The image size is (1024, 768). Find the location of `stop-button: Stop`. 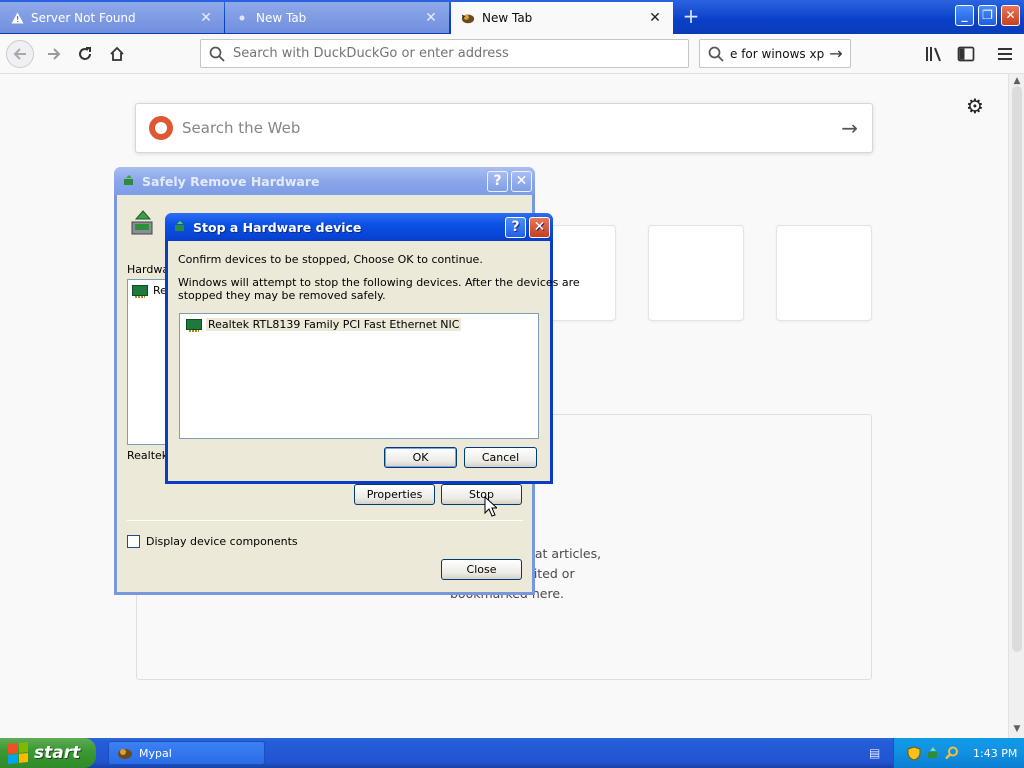

stop-button: Stop is located at coordinates (481, 494).